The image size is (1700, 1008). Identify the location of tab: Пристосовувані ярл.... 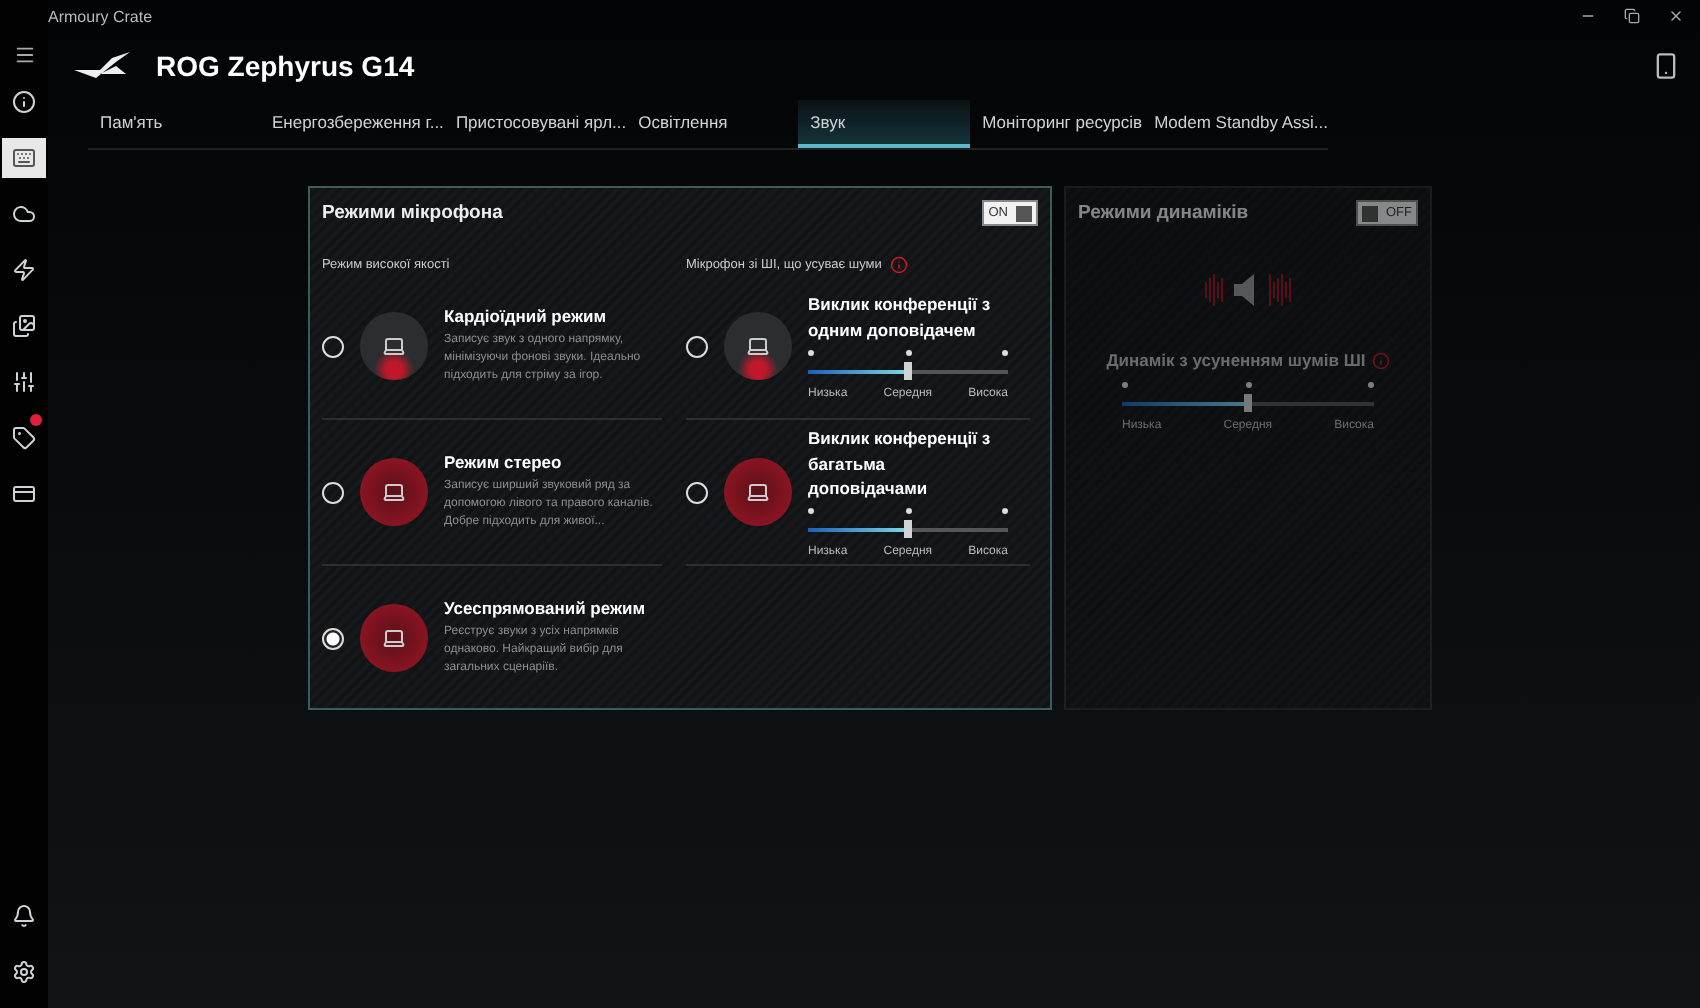
(535, 124).